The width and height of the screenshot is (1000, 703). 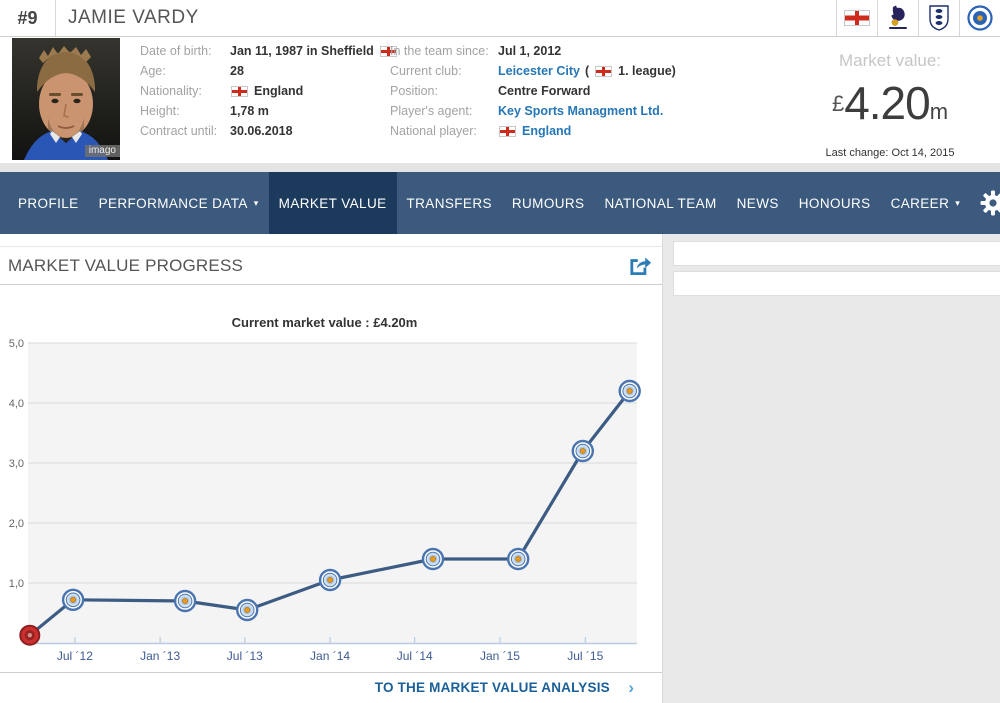 I want to click on fact-national-player: National player: England, so click(x=481, y=131).